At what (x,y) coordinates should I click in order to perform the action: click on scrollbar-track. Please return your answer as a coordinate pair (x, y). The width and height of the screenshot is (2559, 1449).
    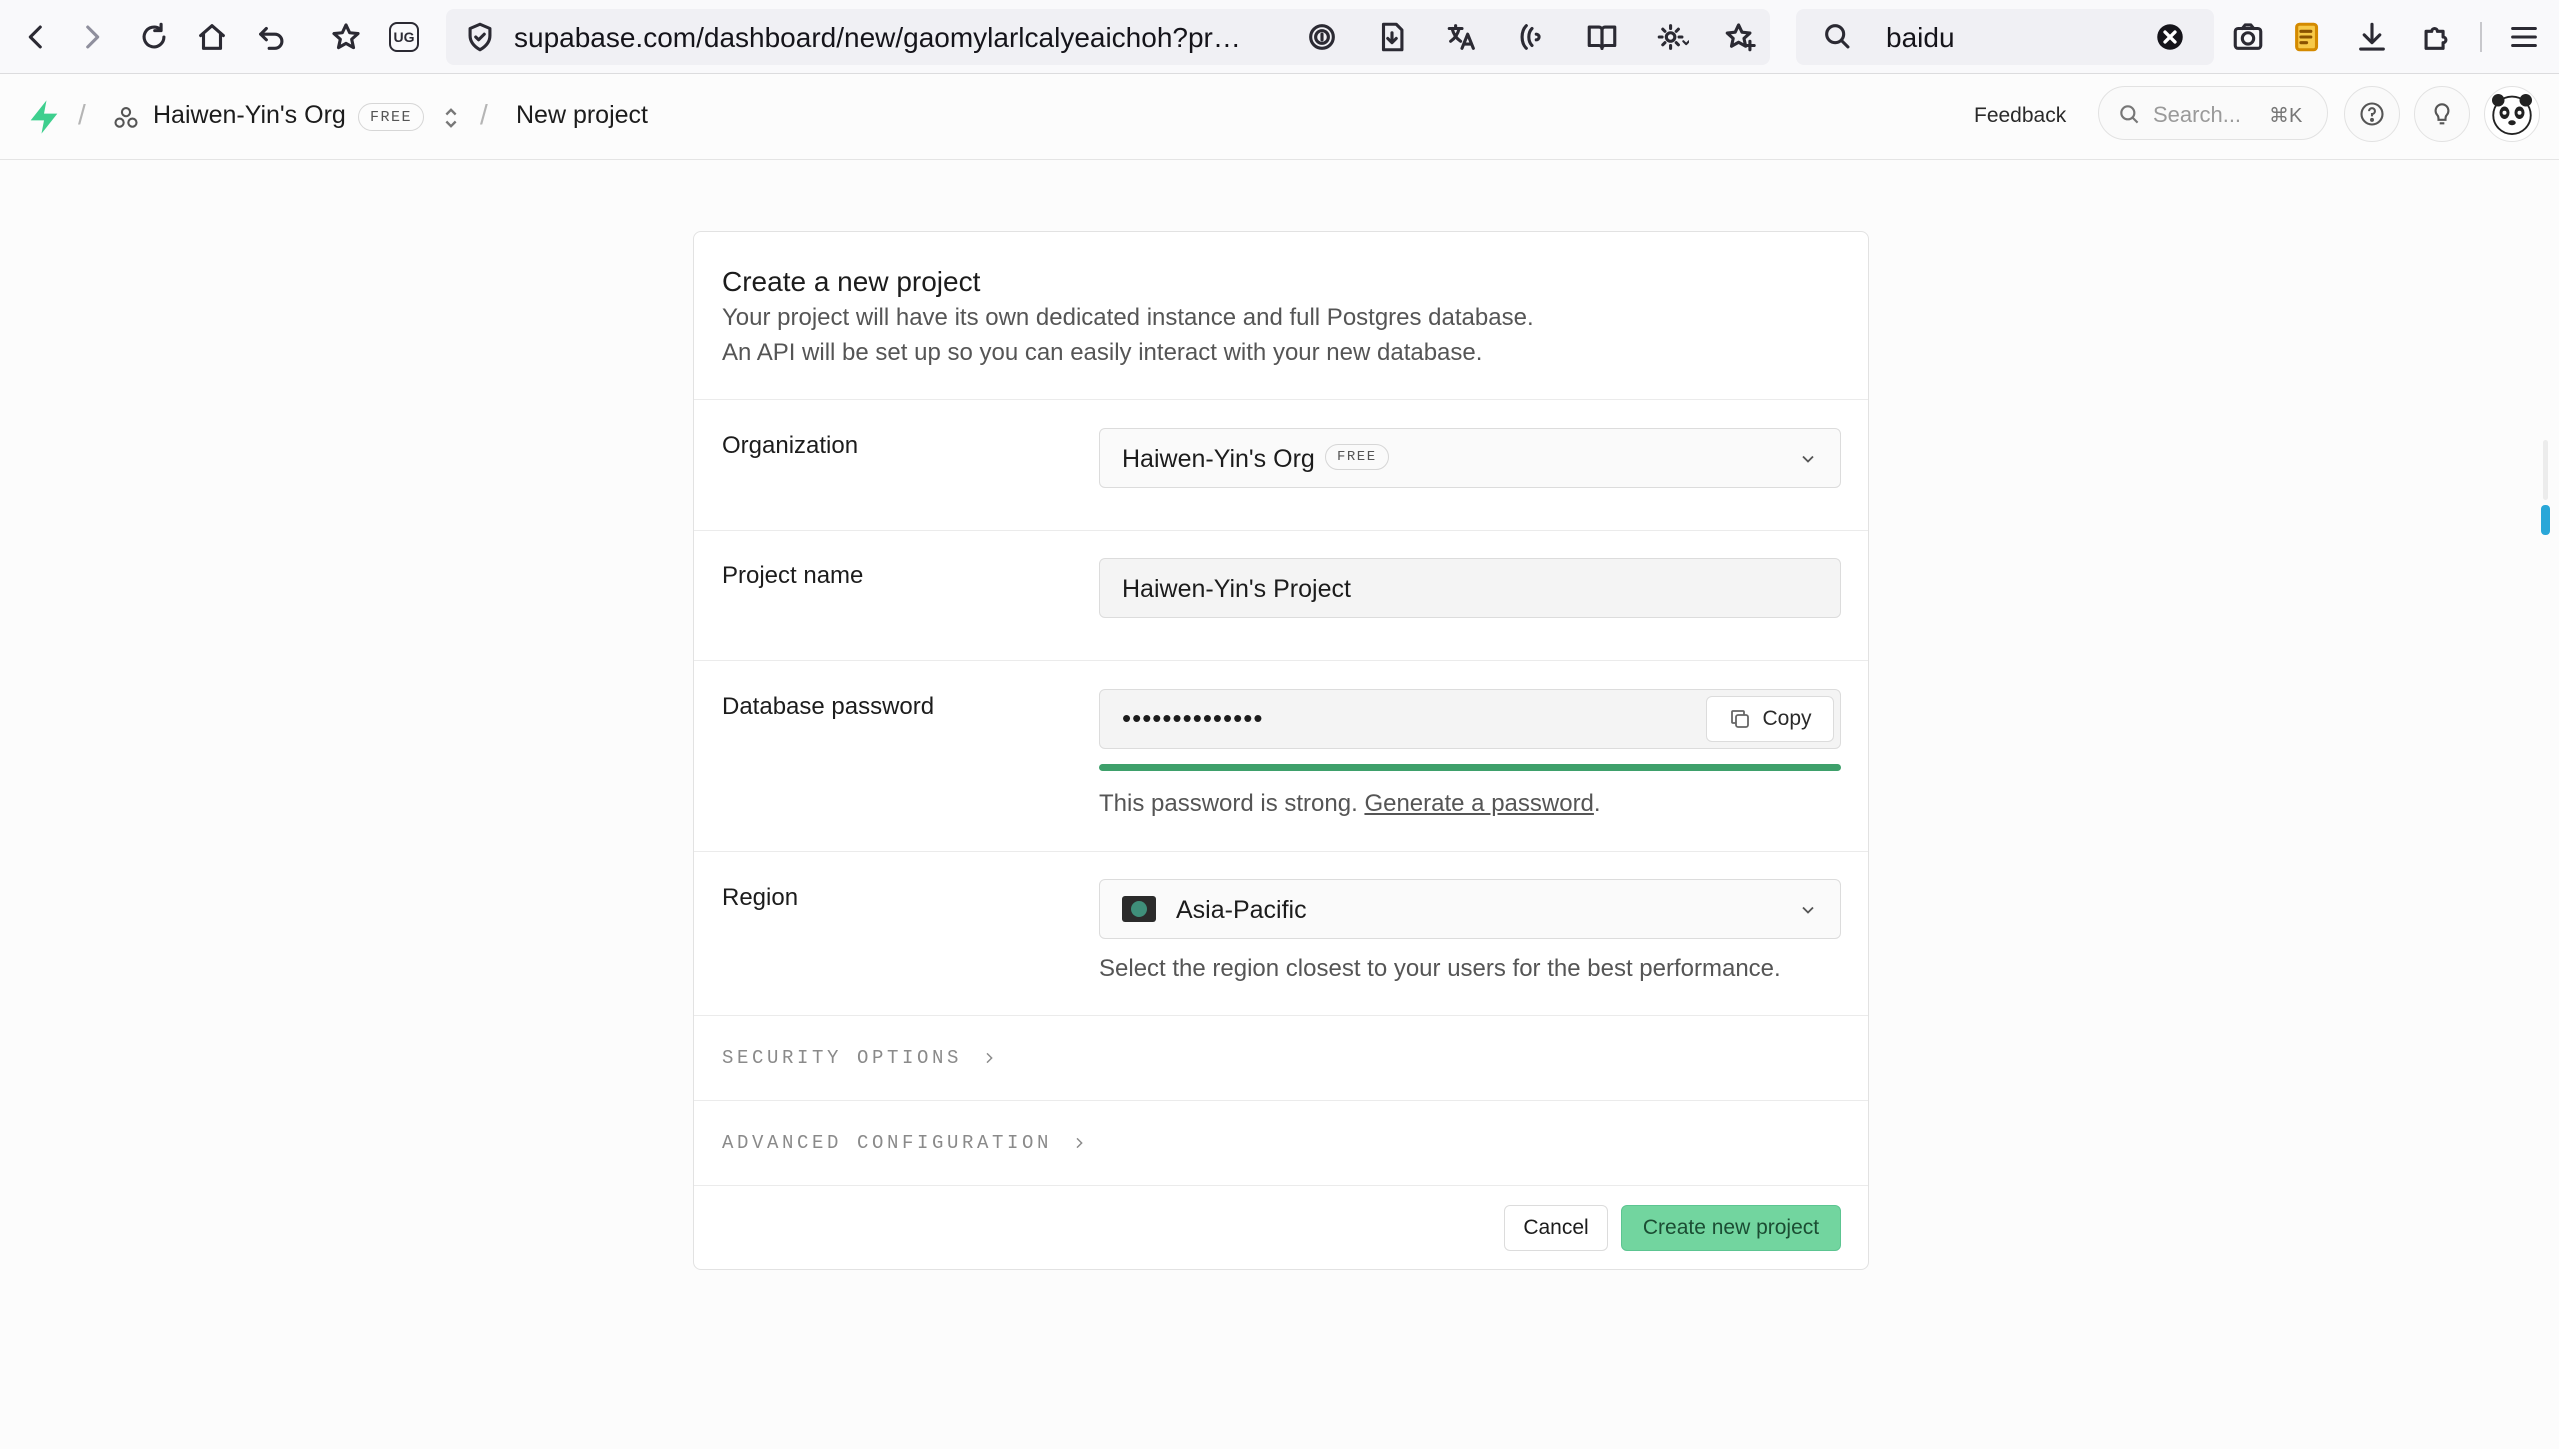
    Looking at the image, I should click on (2545, 470).